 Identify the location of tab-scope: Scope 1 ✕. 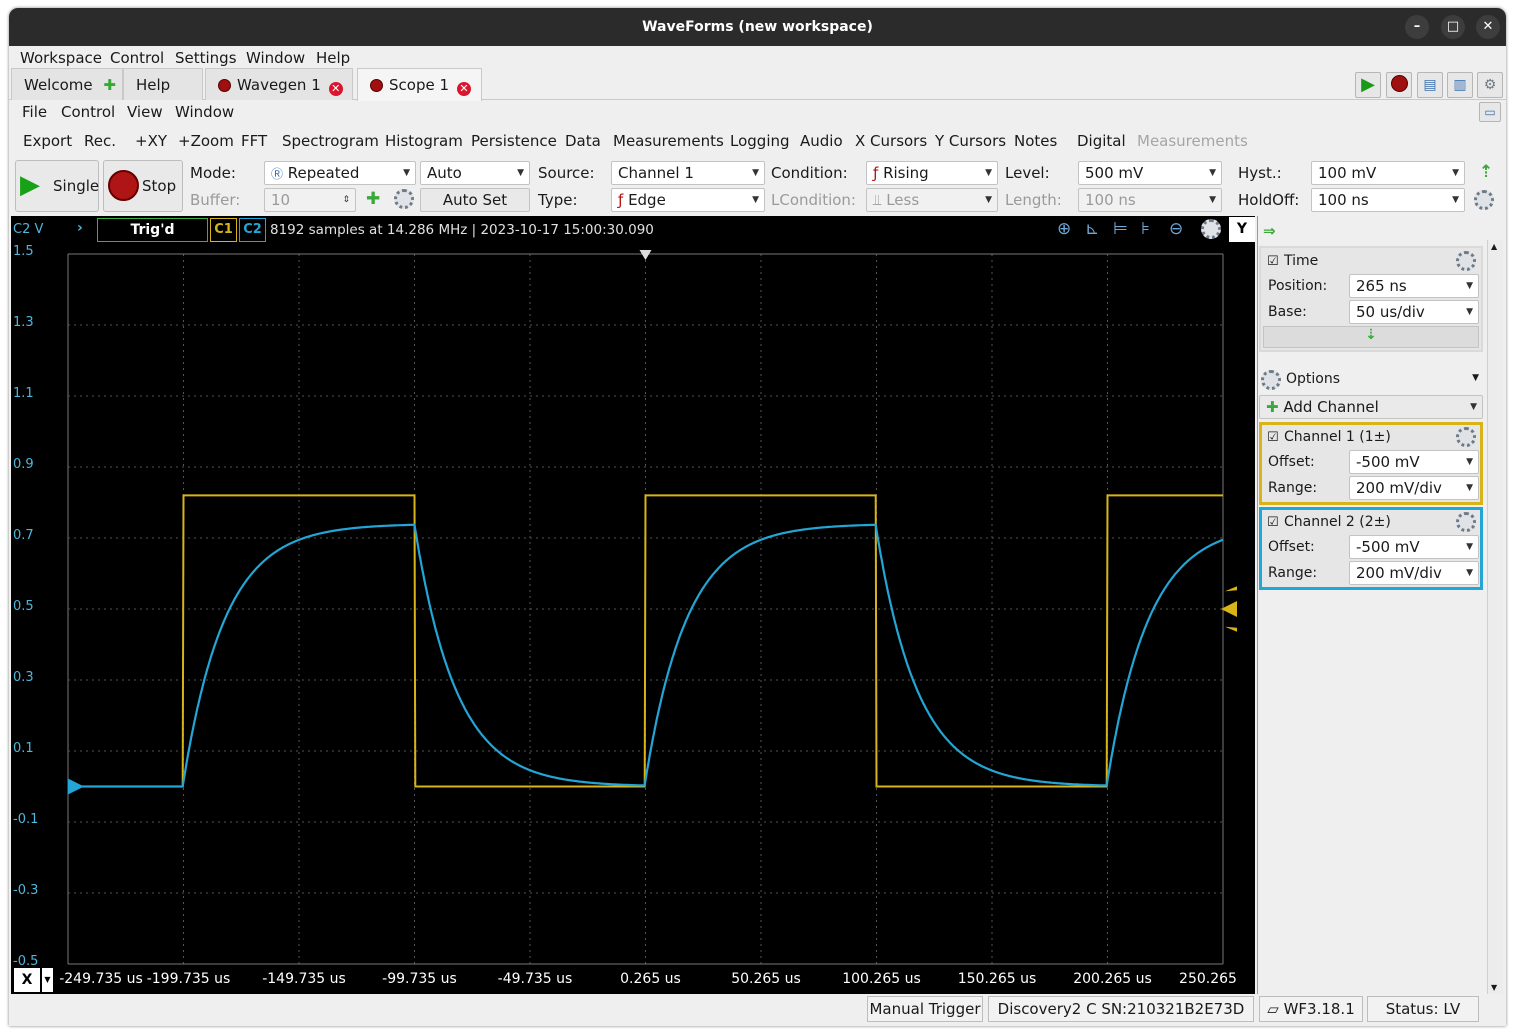
(419, 84).